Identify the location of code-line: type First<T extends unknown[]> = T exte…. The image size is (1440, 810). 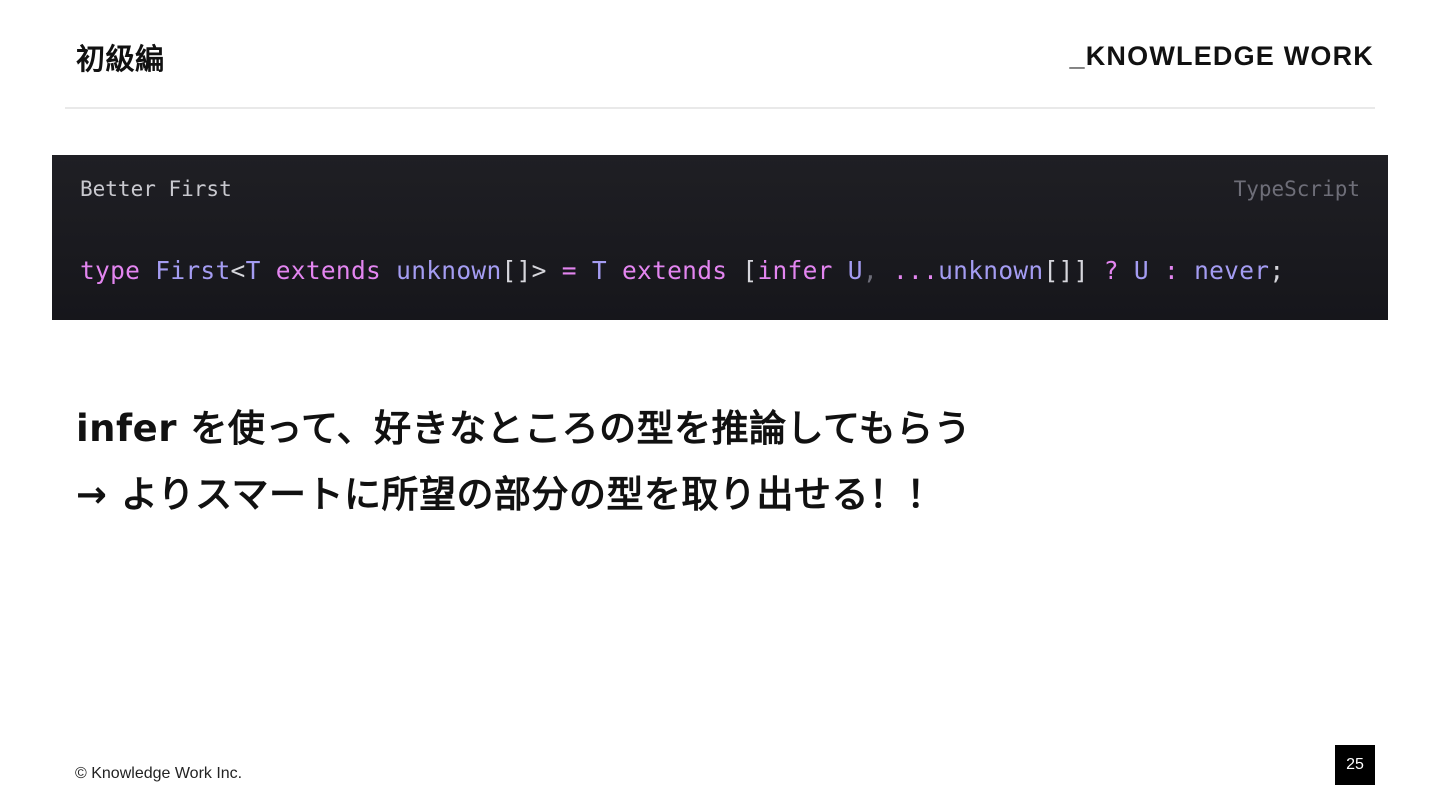
(682, 271).